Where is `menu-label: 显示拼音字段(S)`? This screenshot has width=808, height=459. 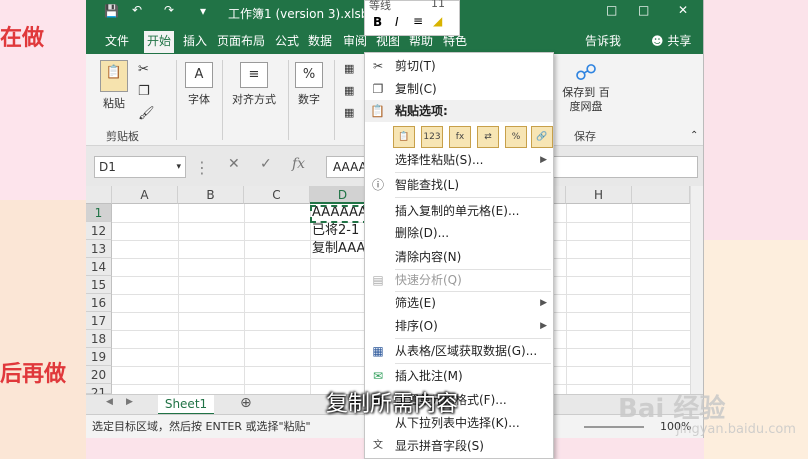
menu-label: 显示拼音字段(S) is located at coordinates (439, 446).